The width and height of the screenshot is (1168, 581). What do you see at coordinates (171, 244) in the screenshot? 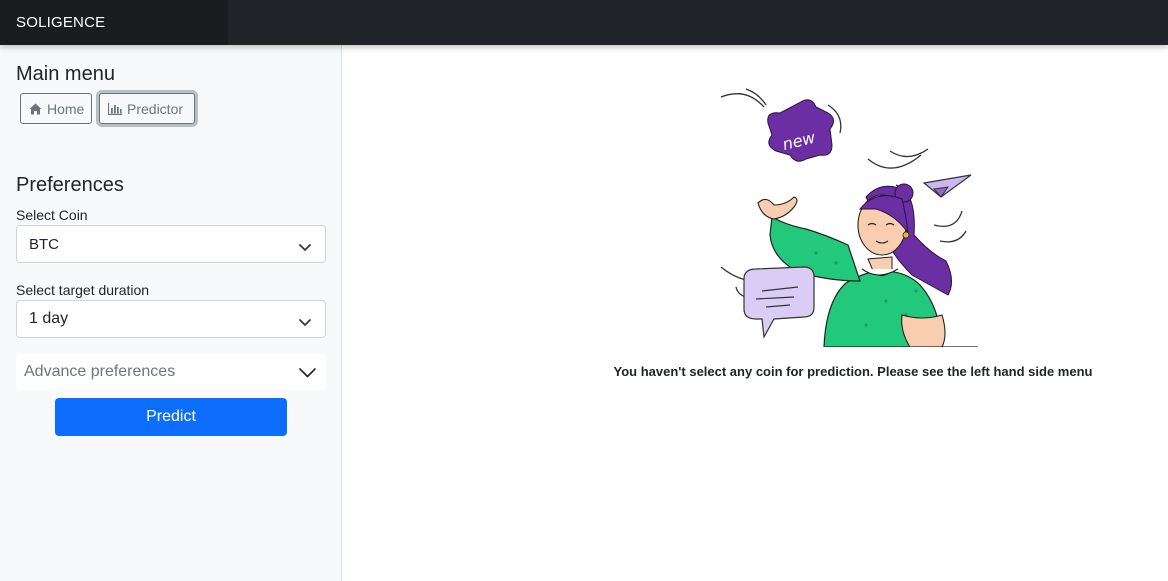
I see `coin-select: BTC` at bounding box center [171, 244].